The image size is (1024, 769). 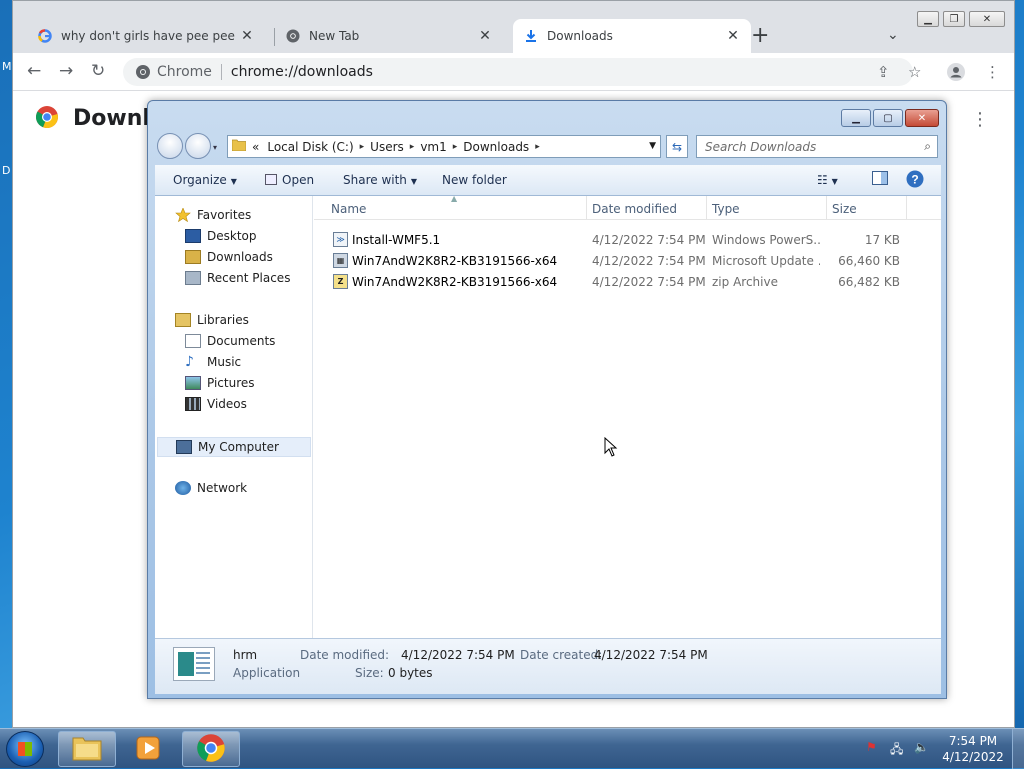 What do you see at coordinates (496, 147) in the screenshot?
I see `breadcrumb-downloads: Downloads` at bounding box center [496, 147].